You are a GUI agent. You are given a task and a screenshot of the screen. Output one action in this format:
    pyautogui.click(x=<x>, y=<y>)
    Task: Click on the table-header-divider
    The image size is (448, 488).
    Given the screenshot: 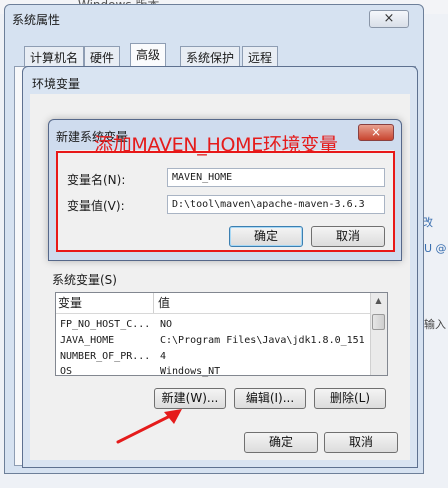 What is the action you would take?
    pyautogui.click(x=213, y=313)
    